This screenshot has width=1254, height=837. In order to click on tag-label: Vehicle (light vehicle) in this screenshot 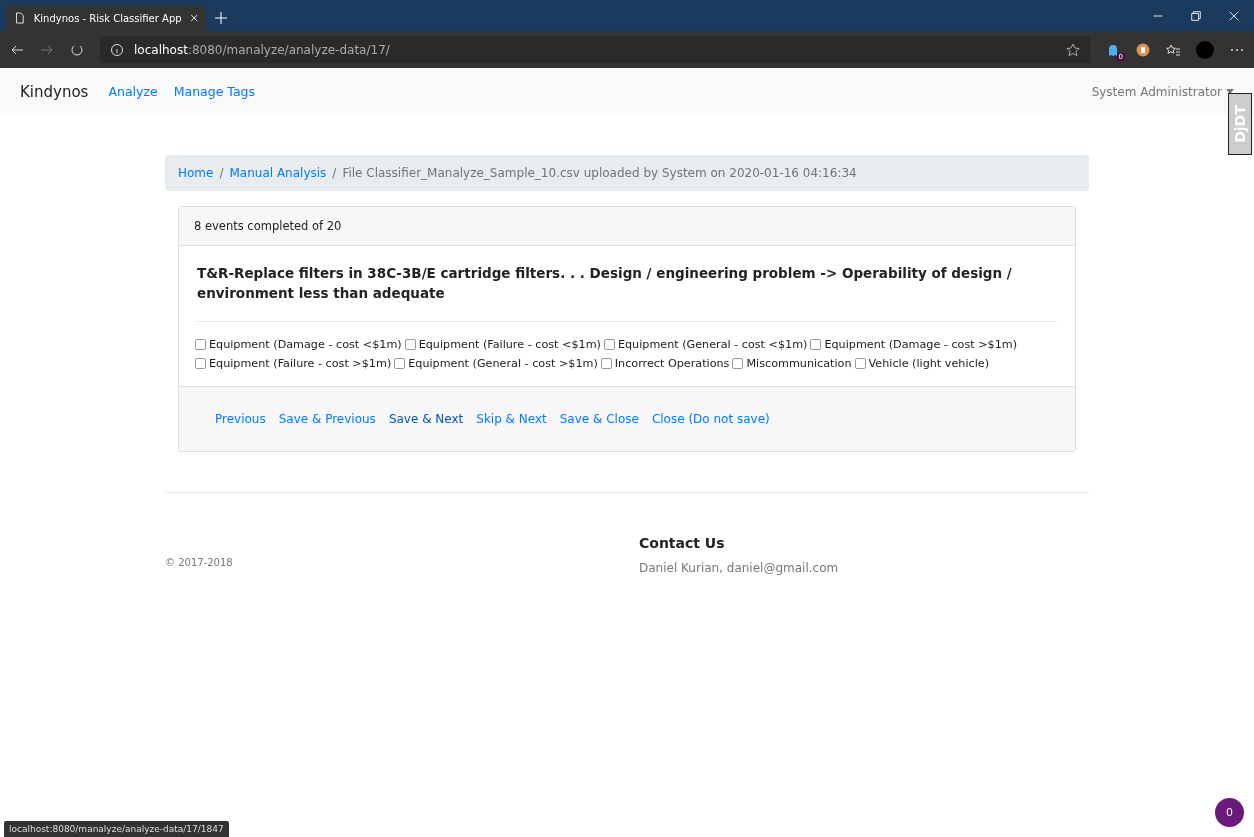, I will do `click(928, 364)`.